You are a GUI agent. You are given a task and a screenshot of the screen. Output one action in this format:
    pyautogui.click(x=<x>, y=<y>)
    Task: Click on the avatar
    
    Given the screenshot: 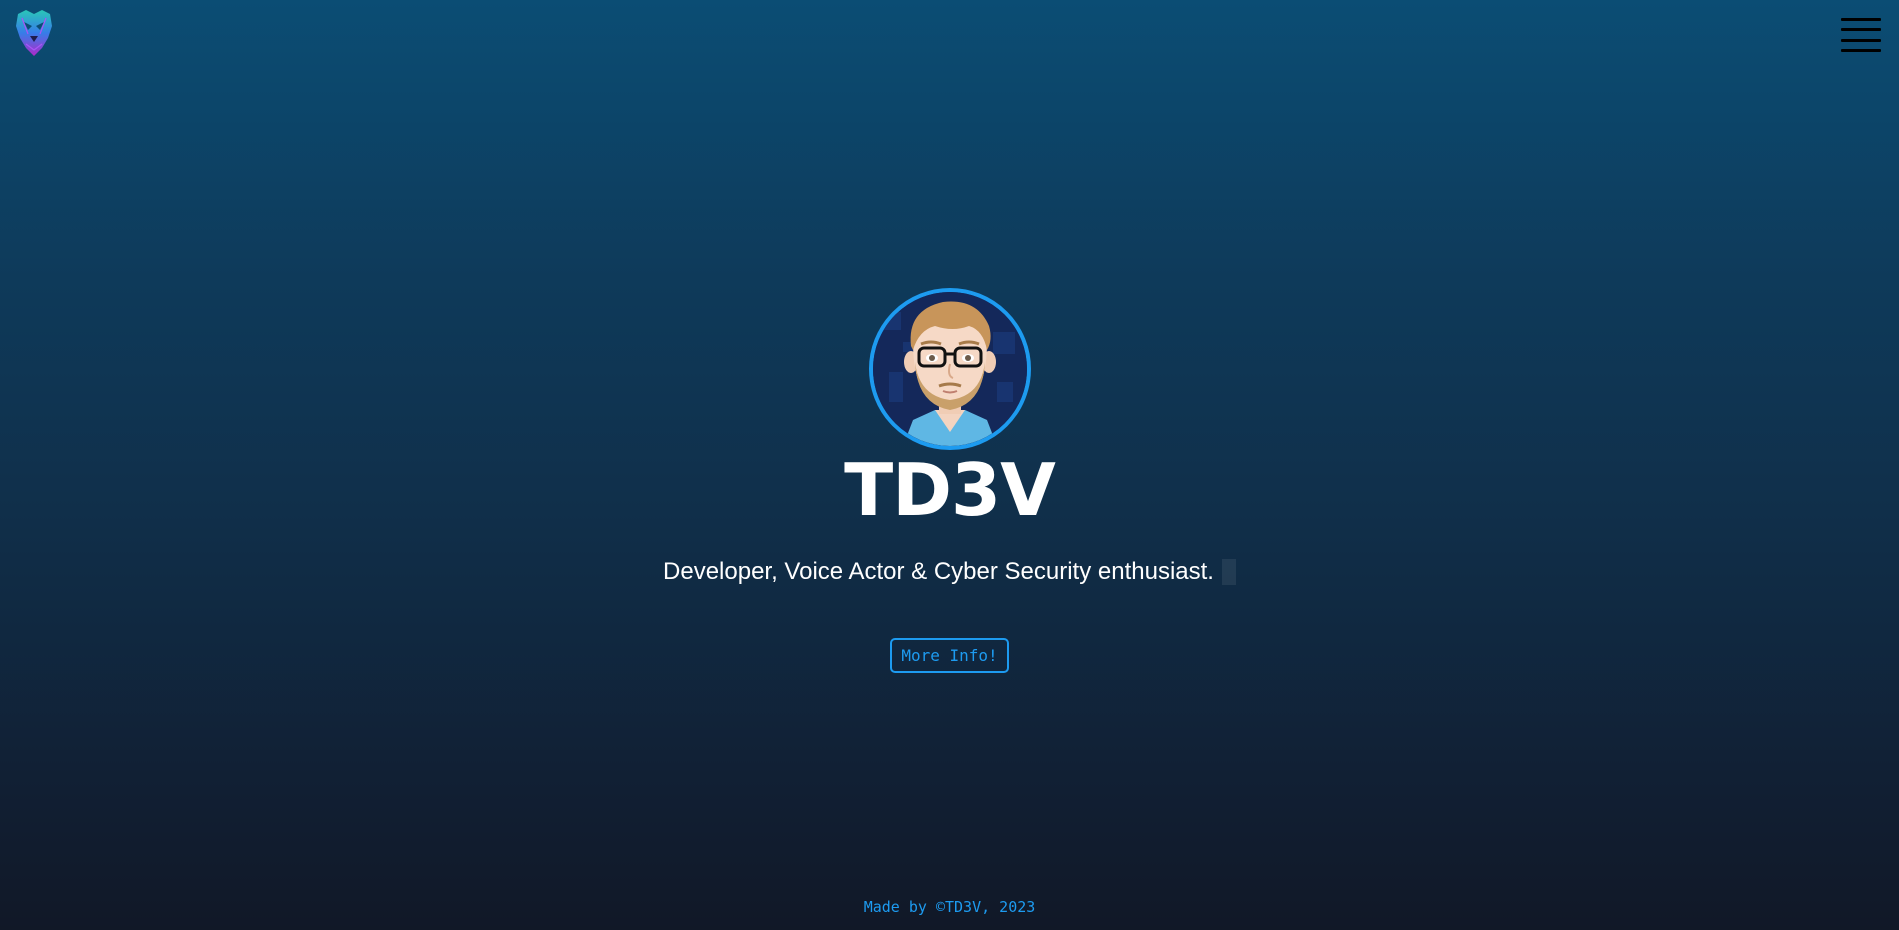 What is the action you would take?
    pyautogui.click(x=949, y=369)
    